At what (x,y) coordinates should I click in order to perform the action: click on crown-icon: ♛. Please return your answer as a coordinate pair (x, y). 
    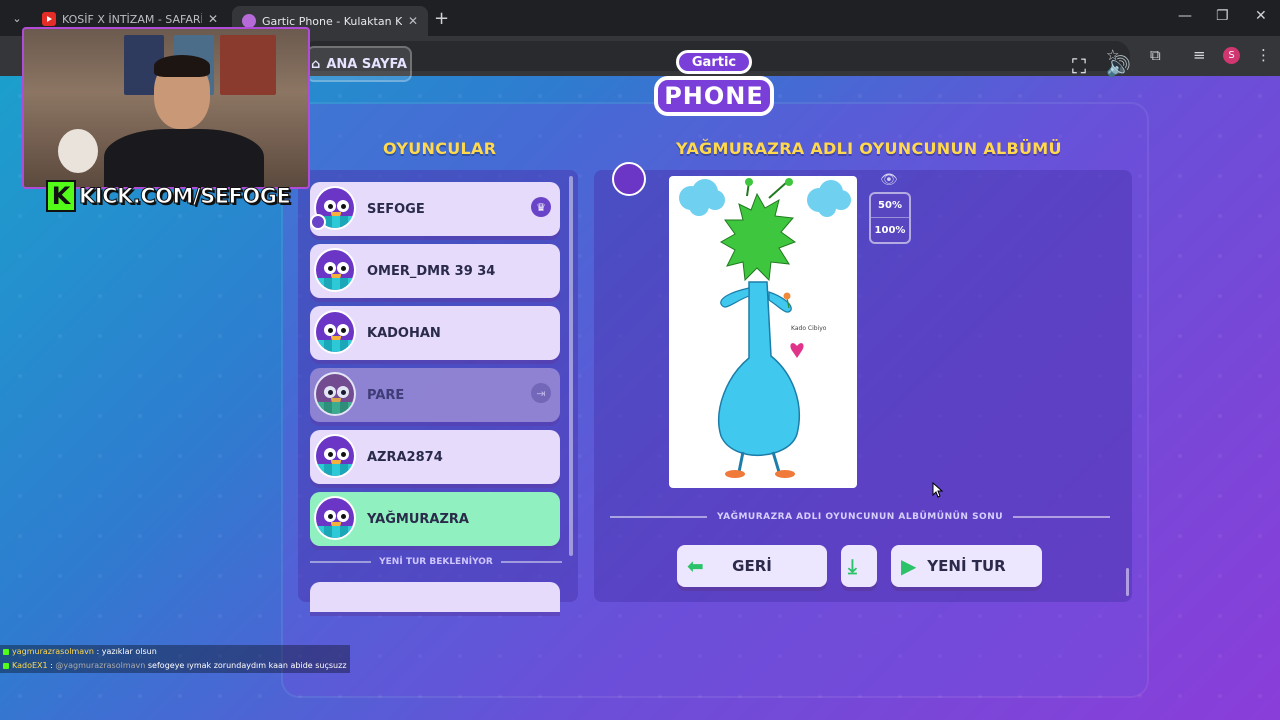
    Looking at the image, I should click on (541, 207).